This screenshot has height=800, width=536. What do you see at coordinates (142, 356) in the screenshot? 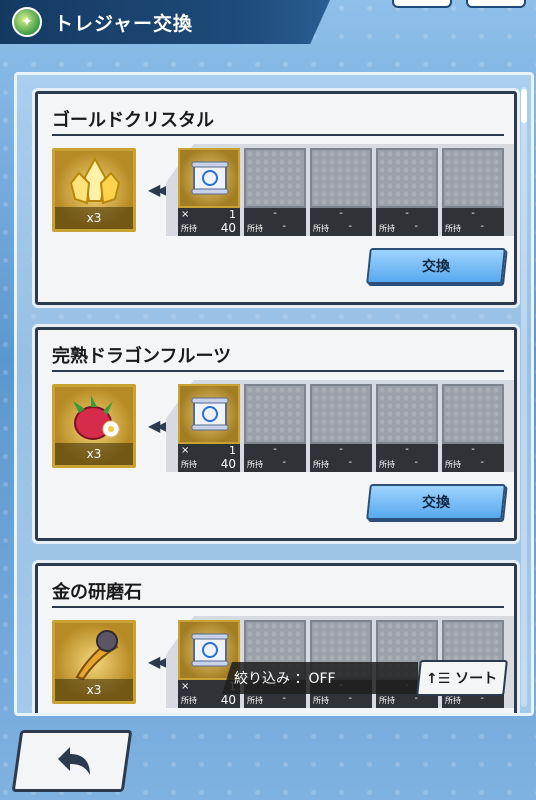
I see `item-name: 完熟ドラゴンフルーツ` at bounding box center [142, 356].